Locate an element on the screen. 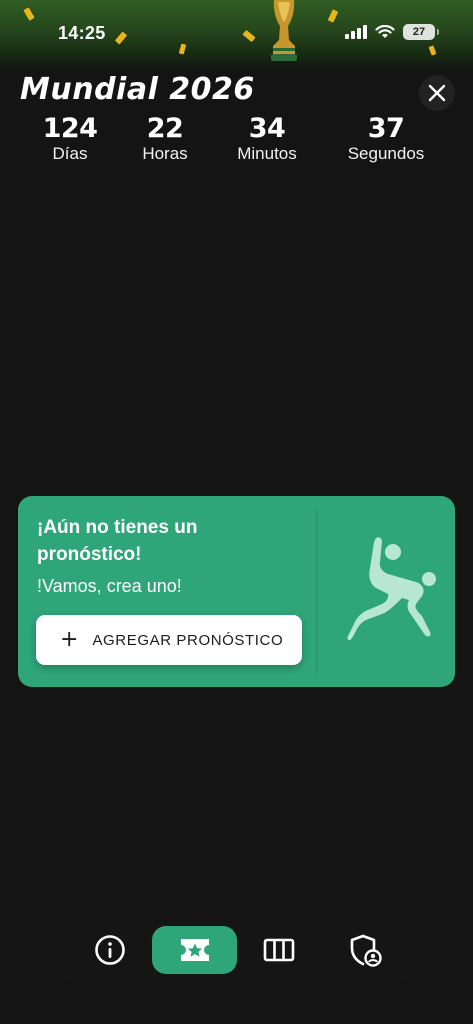 The image size is (473, 1024). add-prediction-button: + AGREGAR PRONÓSTICO is located at coordinates (169, 640).